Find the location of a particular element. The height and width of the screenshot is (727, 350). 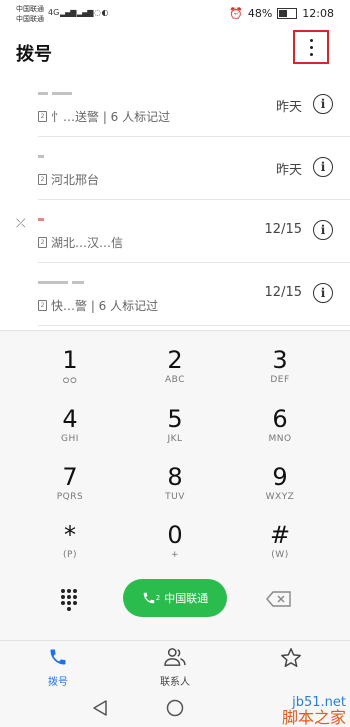

battery-icon is located at coordinates (287, 13).